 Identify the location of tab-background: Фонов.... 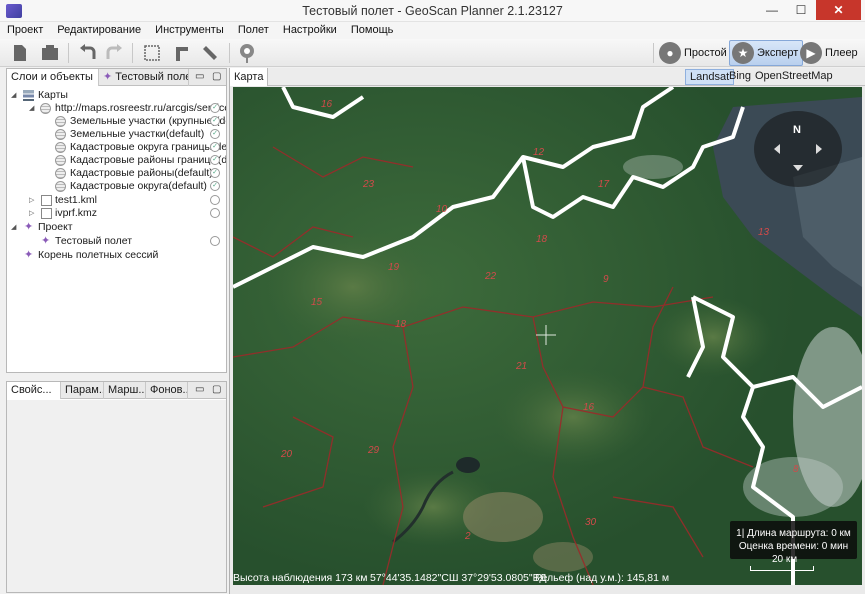
(167, 390).